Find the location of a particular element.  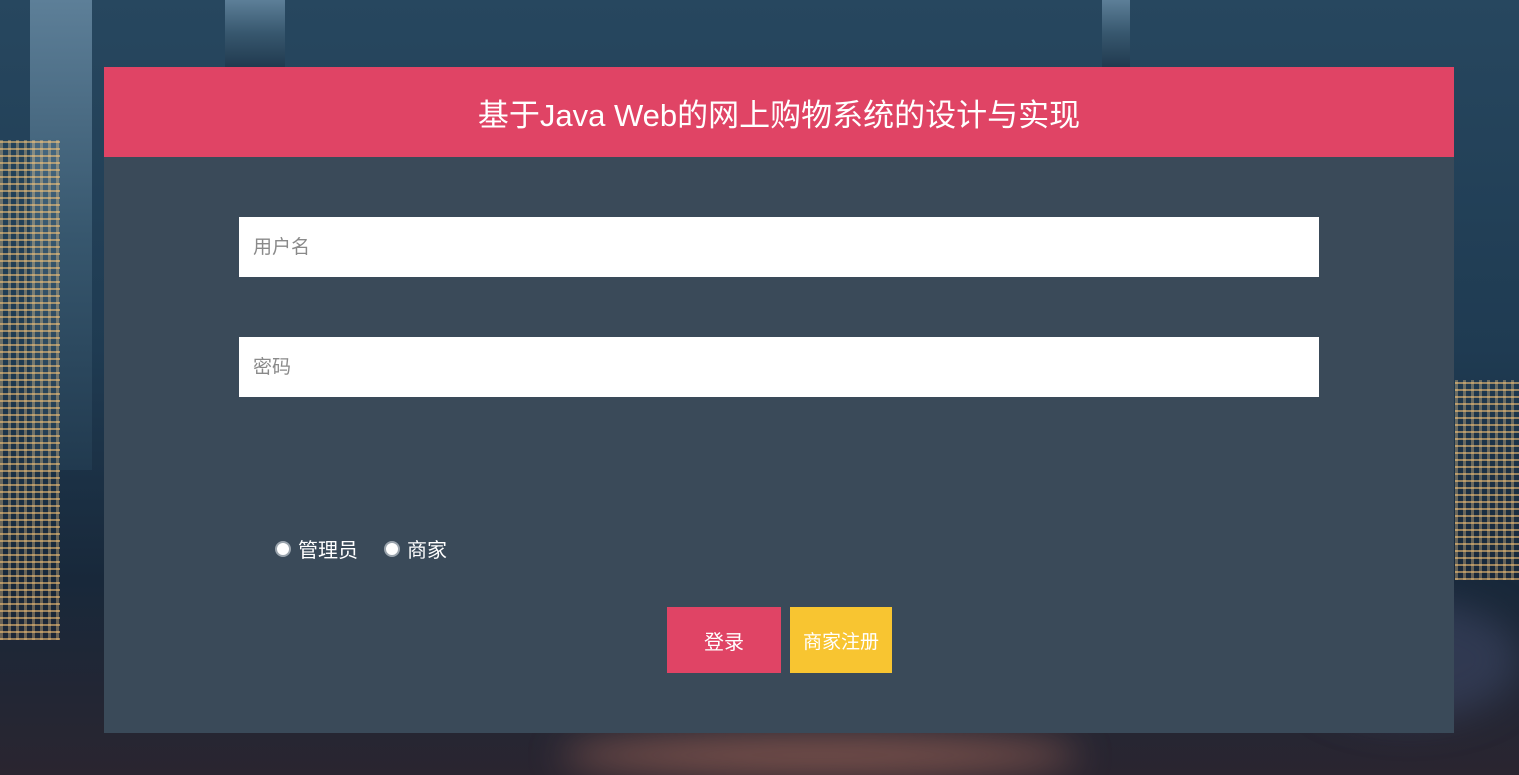

role-label-admin: 管理员 is located at coordinates (328, 550).